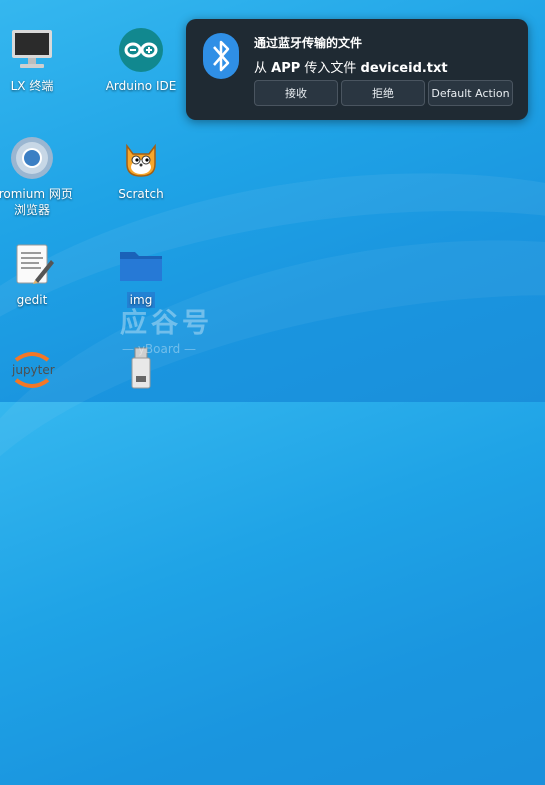 Image resolution: width=545 pixels, height=785 pixels. What do you see at coordinates (32, 86) in the screenshot?
I see `icon-label: LX 终端` at bounding box center [32, 86].